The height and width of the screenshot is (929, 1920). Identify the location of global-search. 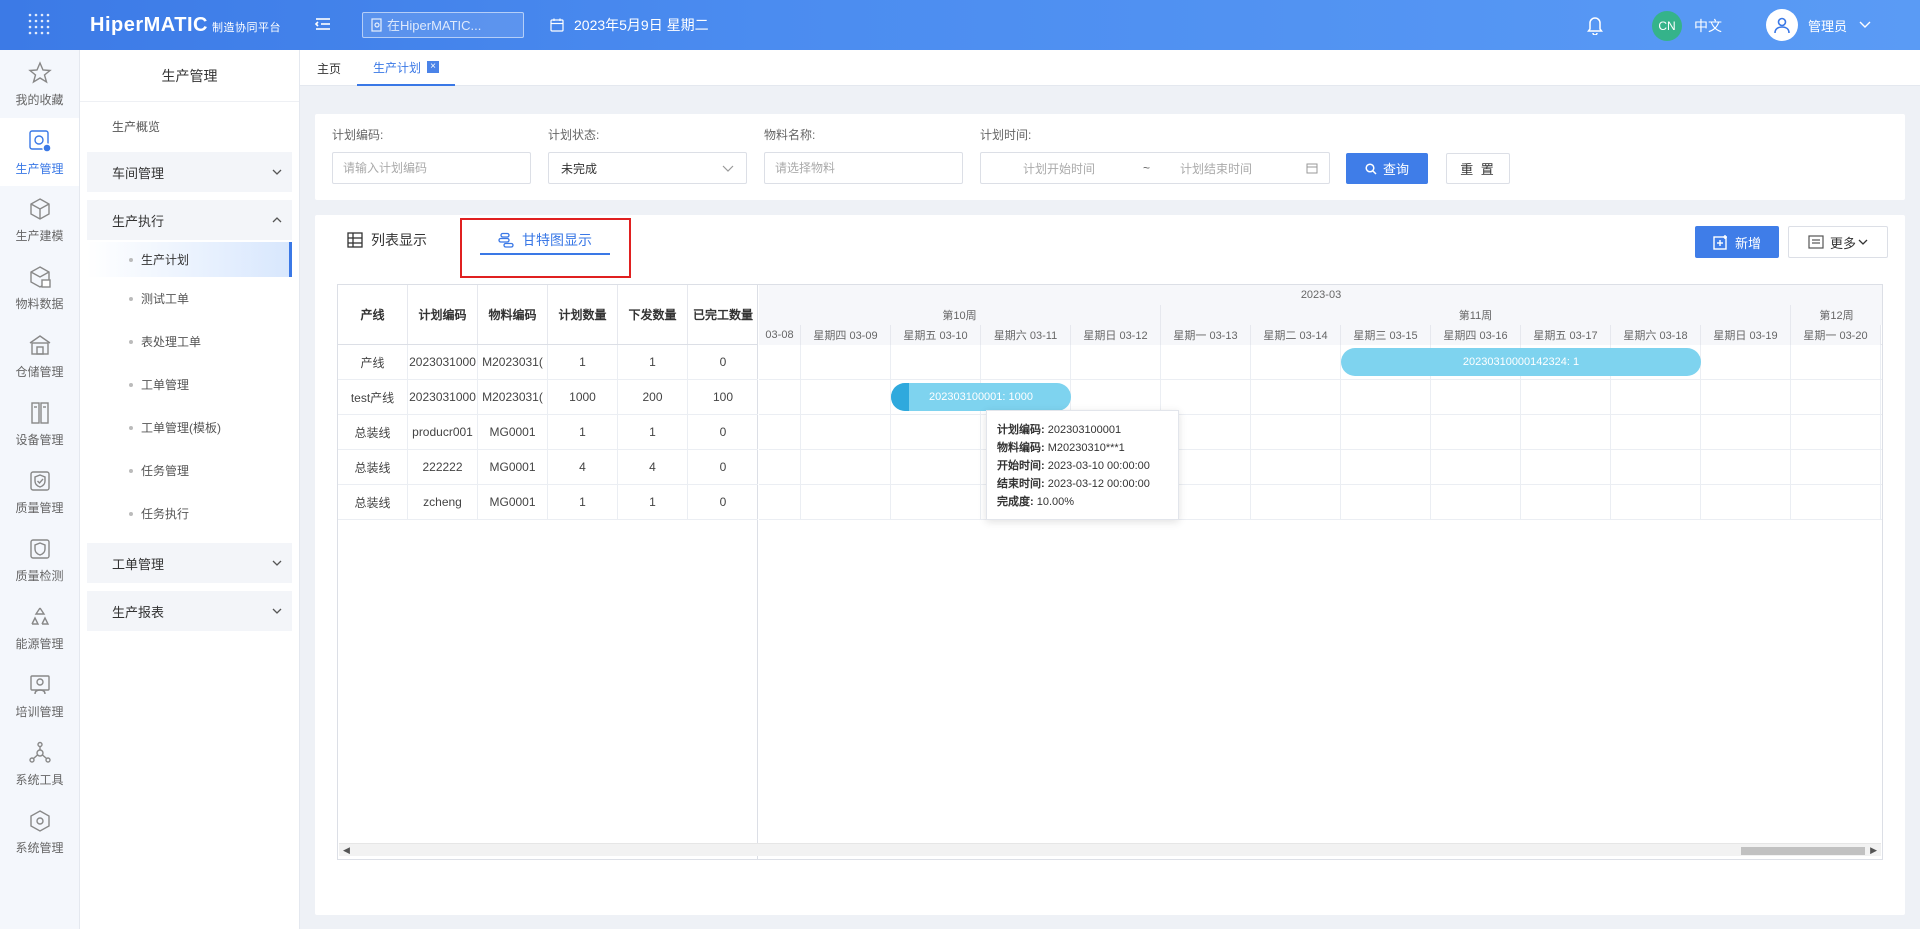
(443, 25).